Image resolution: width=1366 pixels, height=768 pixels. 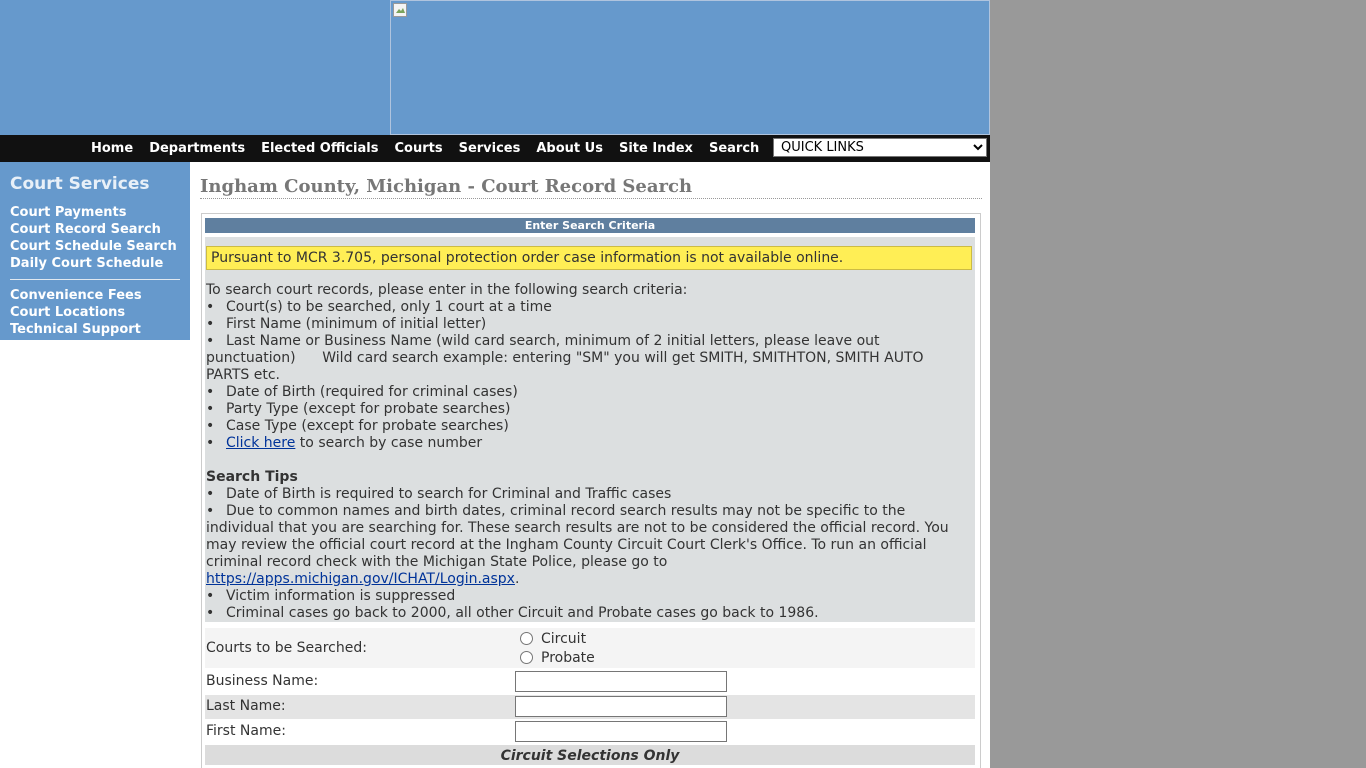 What do you see at coordinates (346, 324) in the screenshot?
I see `criteria-item: • First Name (minimum of initial letter)` at bounding box center [346, 324].